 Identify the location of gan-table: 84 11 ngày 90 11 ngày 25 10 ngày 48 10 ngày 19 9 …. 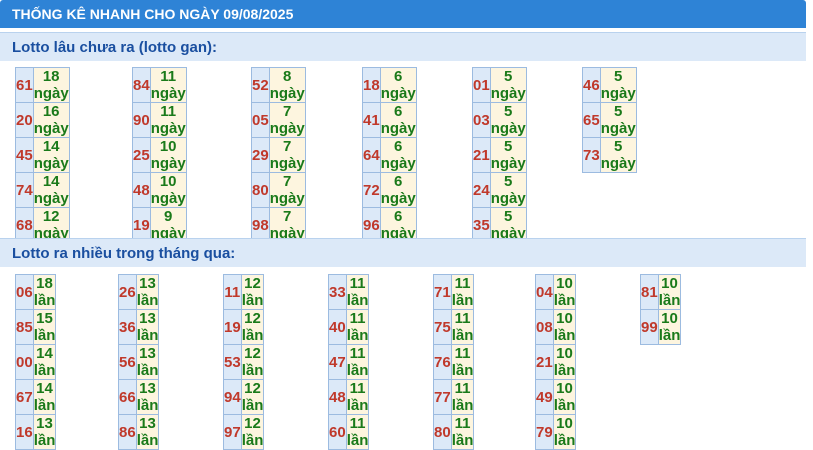
(159, 155).